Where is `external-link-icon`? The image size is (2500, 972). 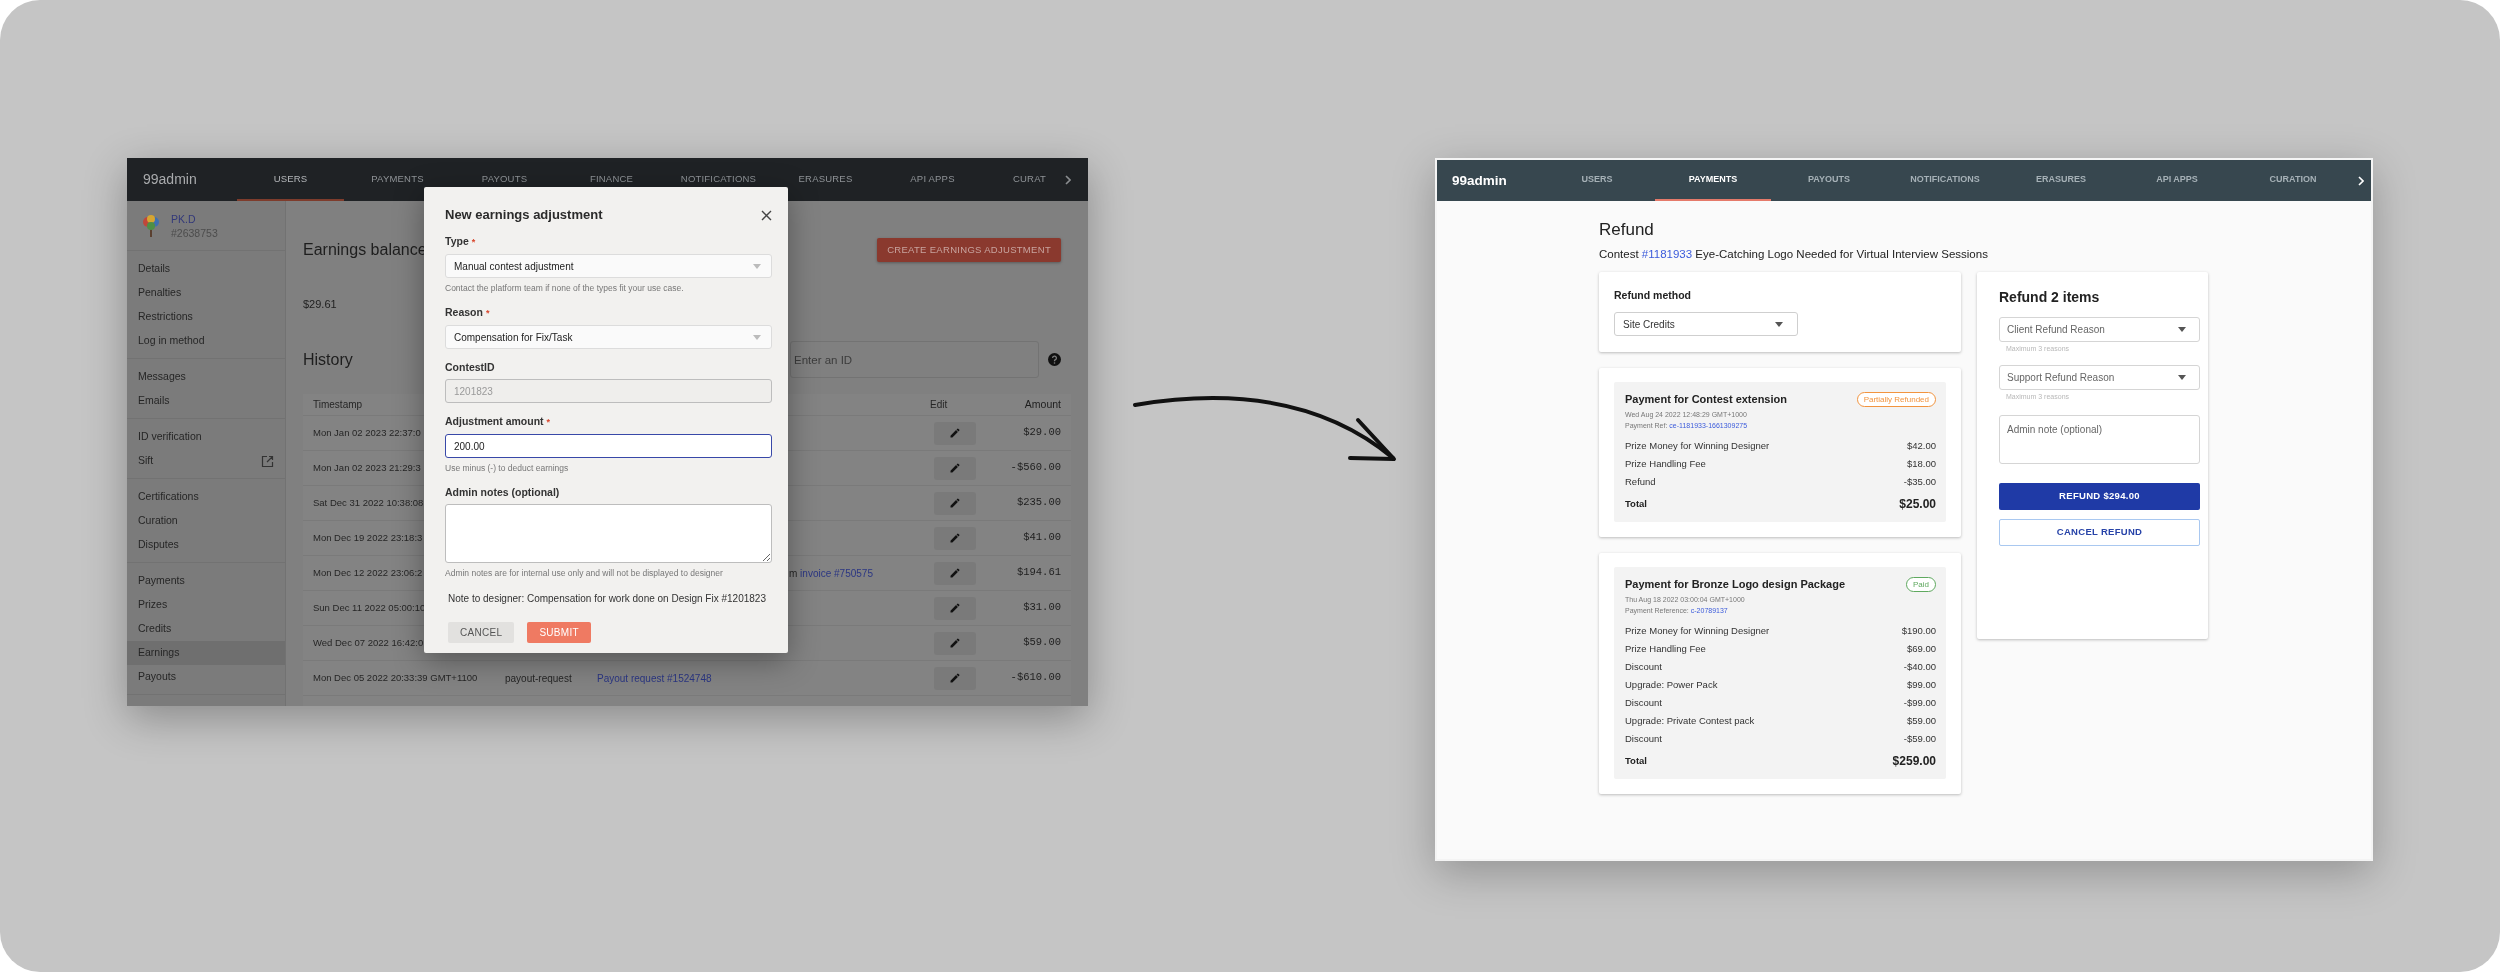
external-link-icon is located at coordinates (267, 461).